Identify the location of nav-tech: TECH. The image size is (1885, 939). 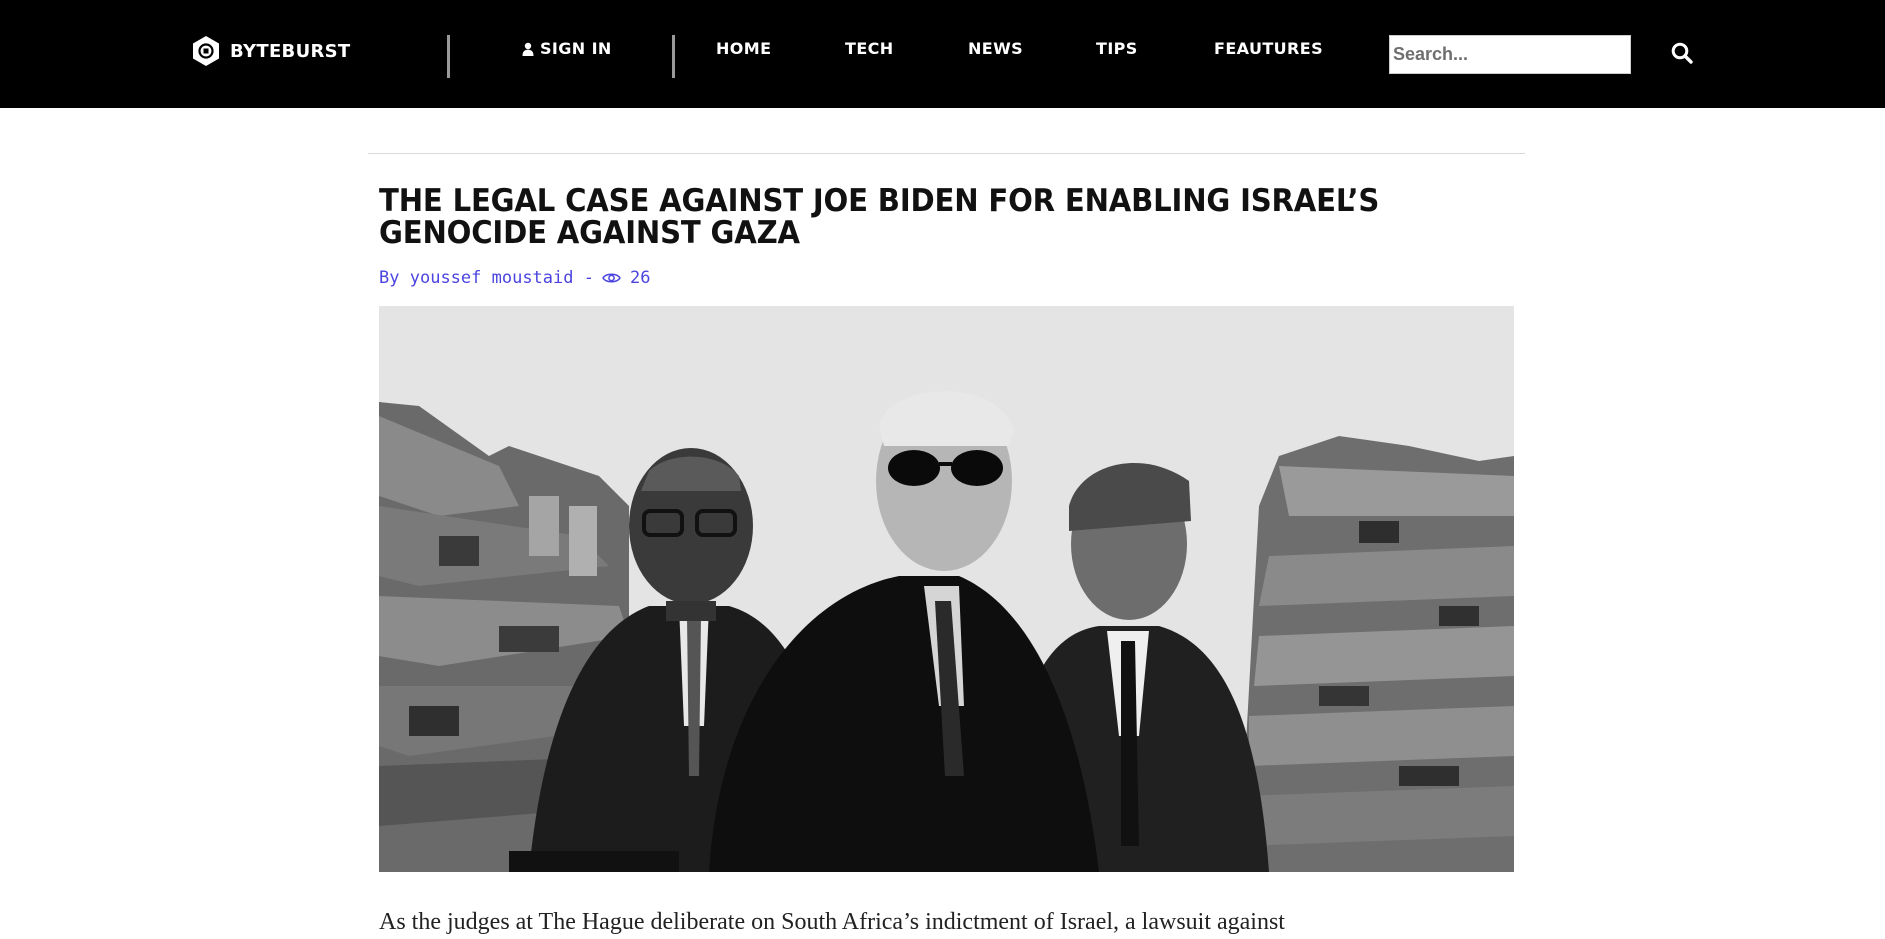
(869, 48).